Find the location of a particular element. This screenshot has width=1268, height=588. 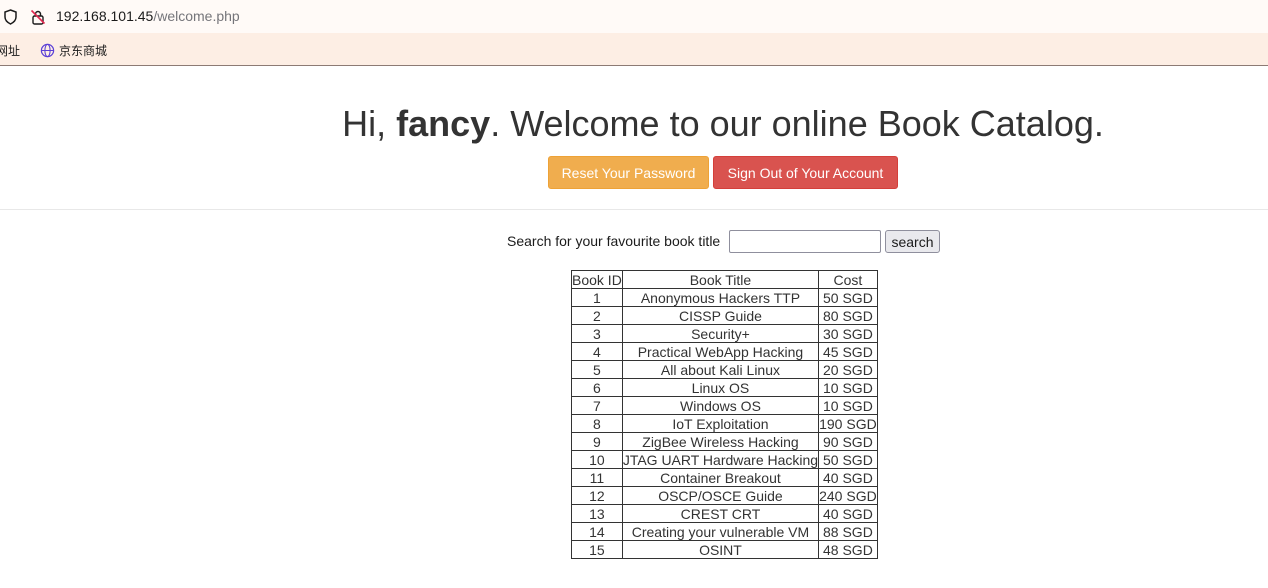

cell-book-title: Security+ is located at coordinates (720, 333).